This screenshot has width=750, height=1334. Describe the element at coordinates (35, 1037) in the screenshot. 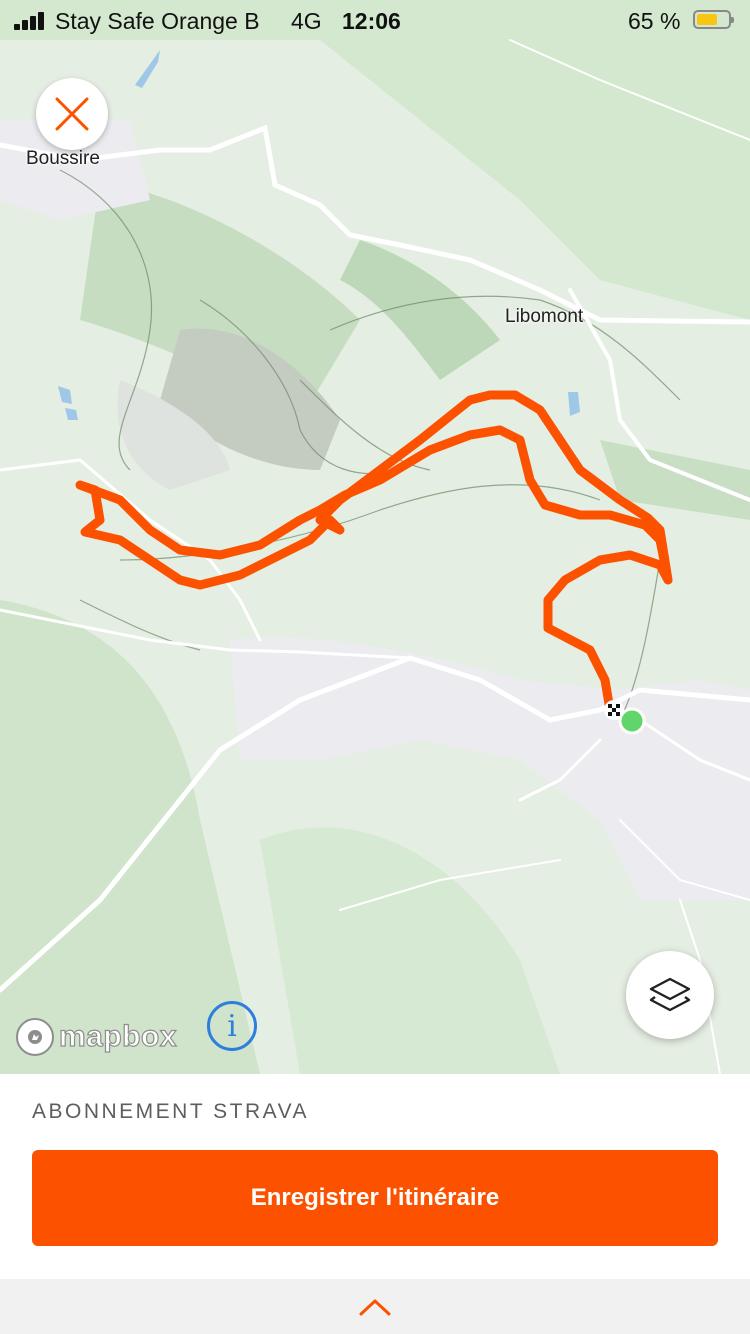

I see `mapbox-mark-icon` at that location.